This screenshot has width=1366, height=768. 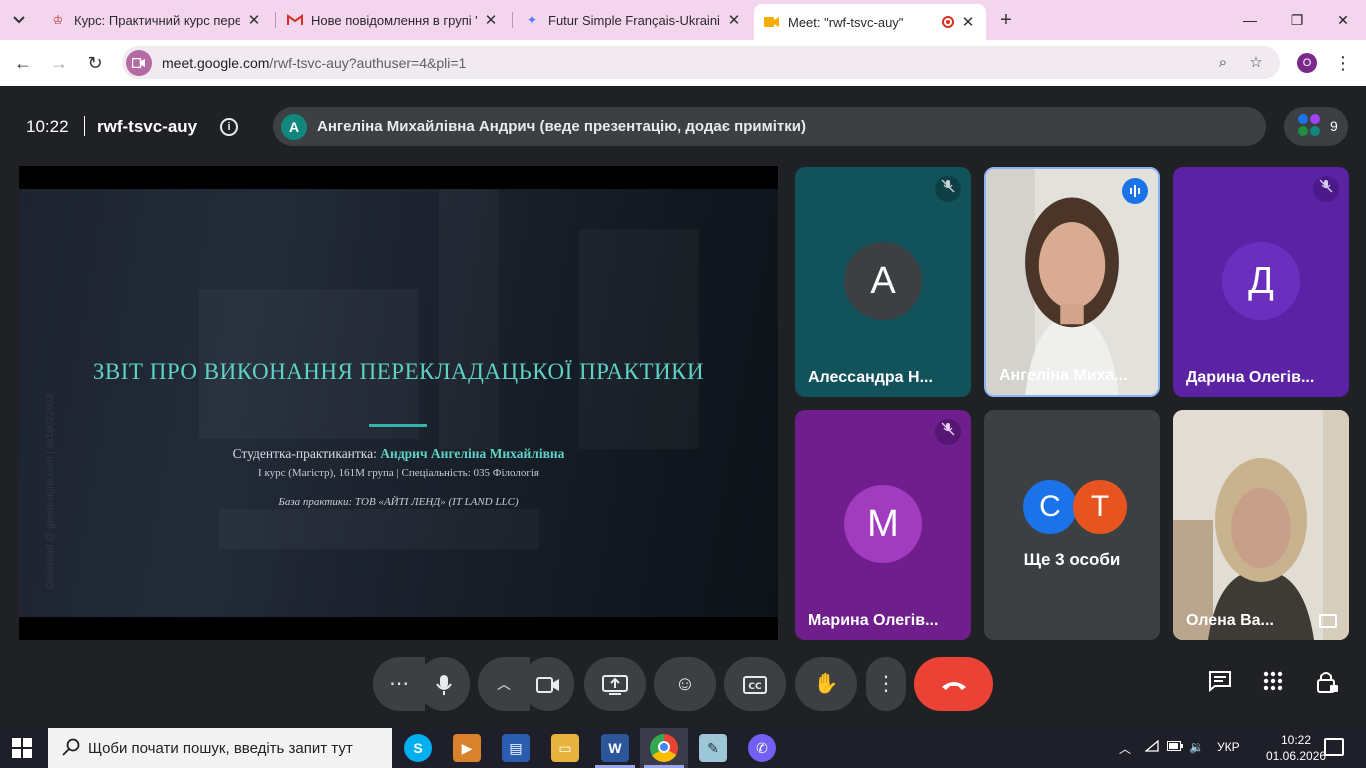 I want to click on meet-icon, so click(x=772, y=22).